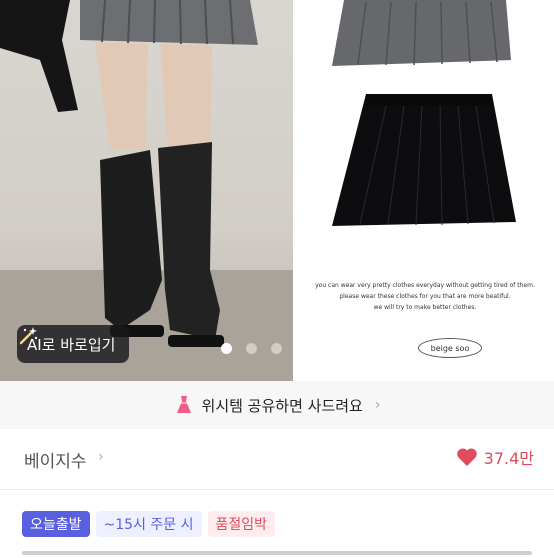 The height and width of the screenshot is (558, 554). I want to click on shop-name: 베이지수, so click(55, 459).